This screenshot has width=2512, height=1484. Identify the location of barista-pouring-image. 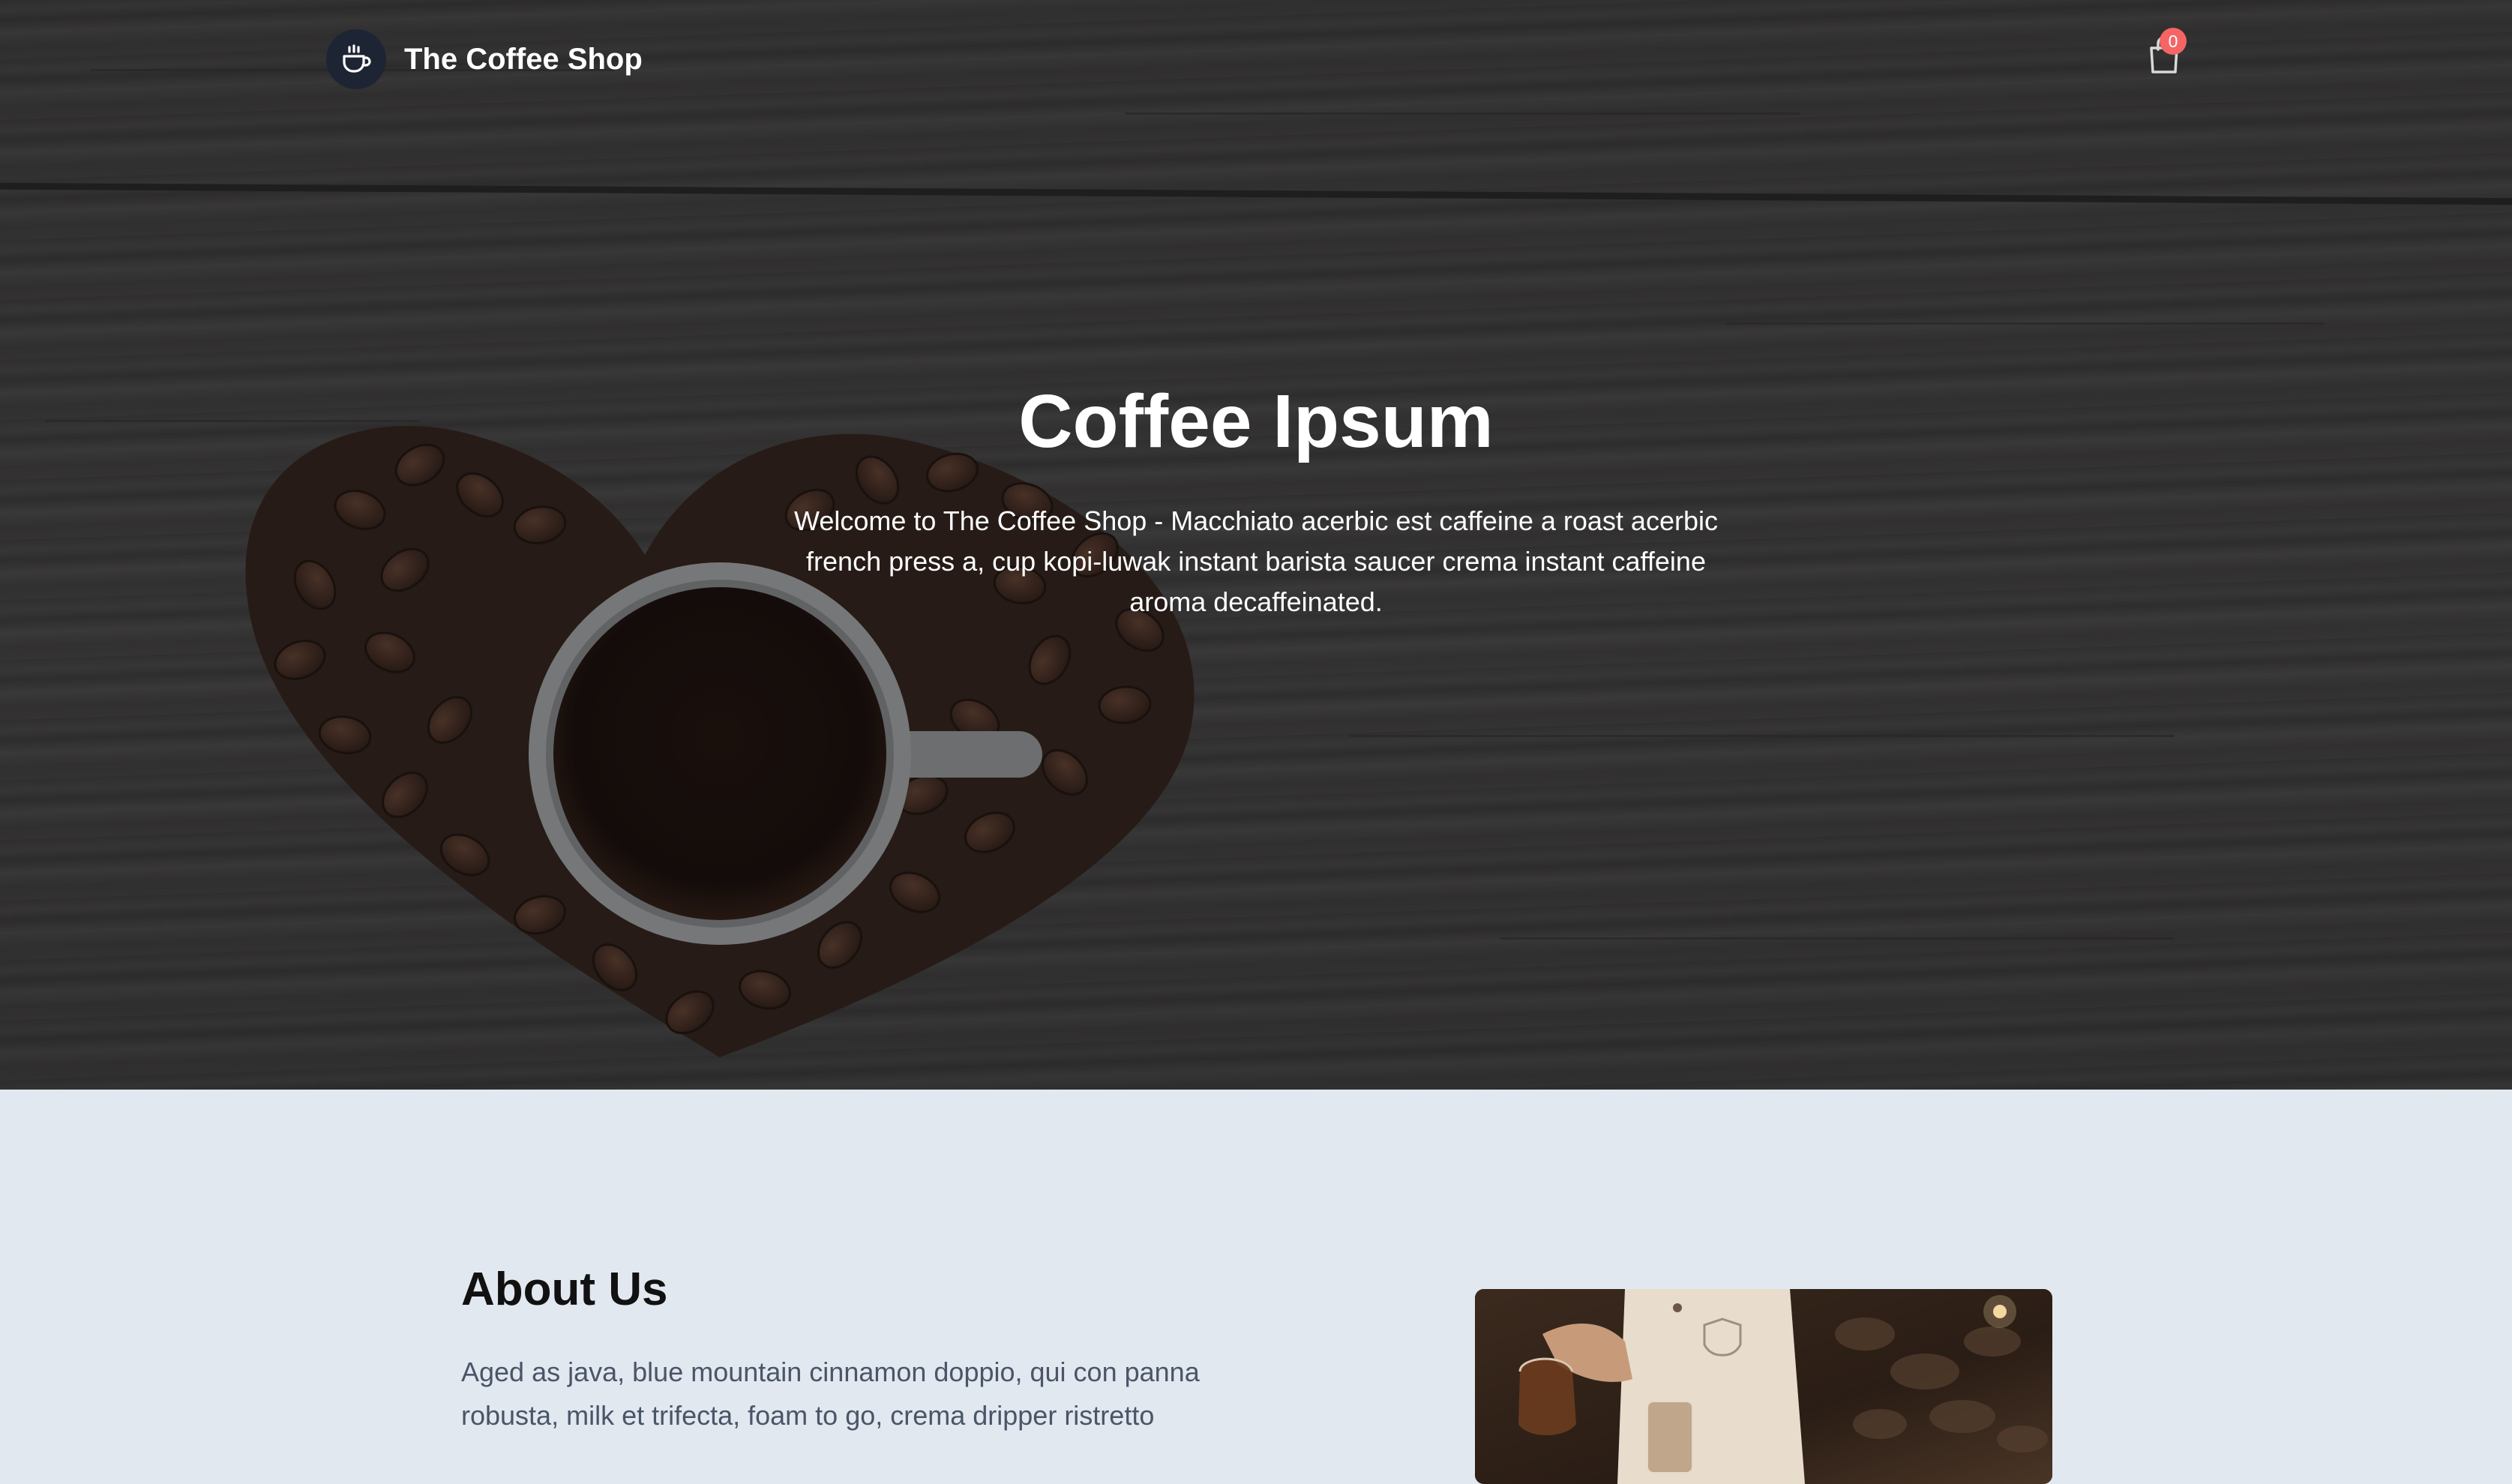
(1763, 1386).